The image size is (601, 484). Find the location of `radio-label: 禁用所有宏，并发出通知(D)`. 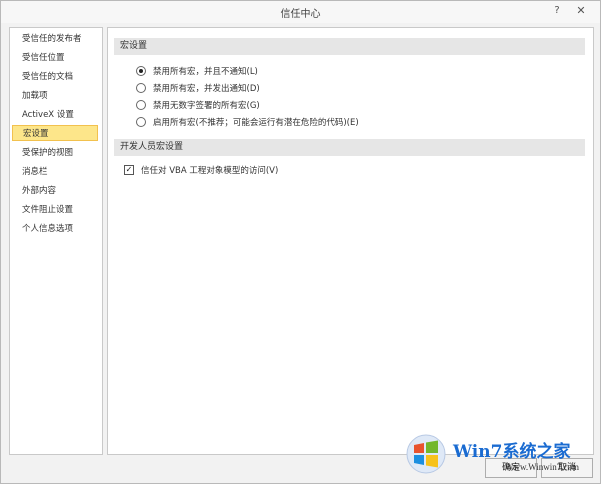

radio-label: 禁用所有宏，并发出通知(D) is located at coordinates (206, 89).